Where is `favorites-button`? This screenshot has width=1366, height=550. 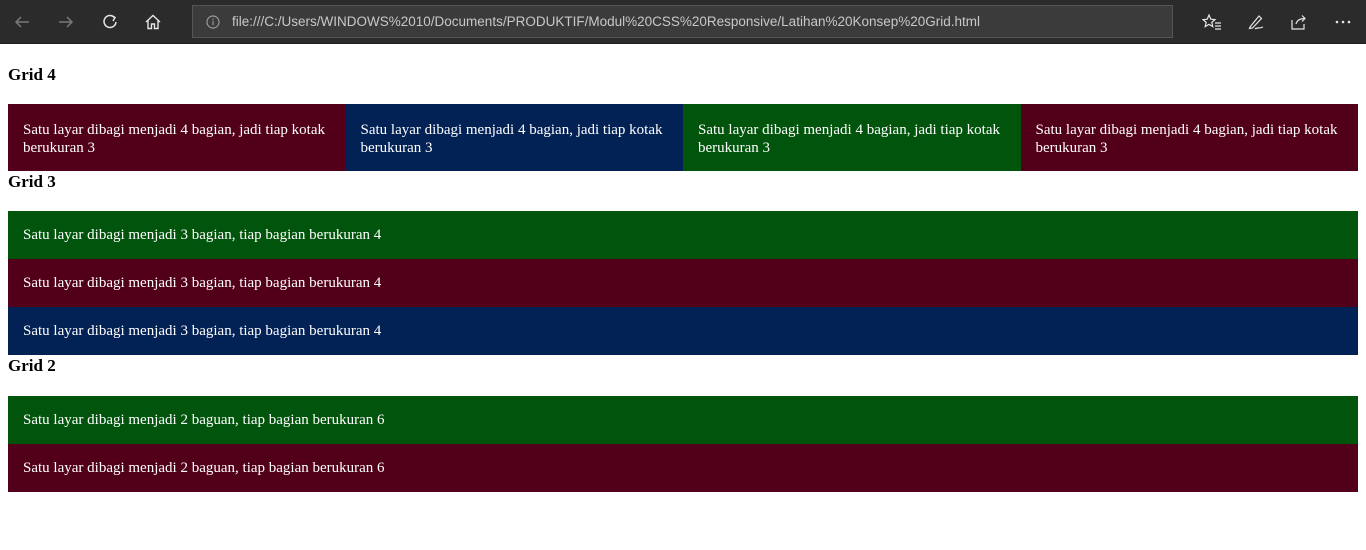
favorites-button is located at coordinates (1212, 22).